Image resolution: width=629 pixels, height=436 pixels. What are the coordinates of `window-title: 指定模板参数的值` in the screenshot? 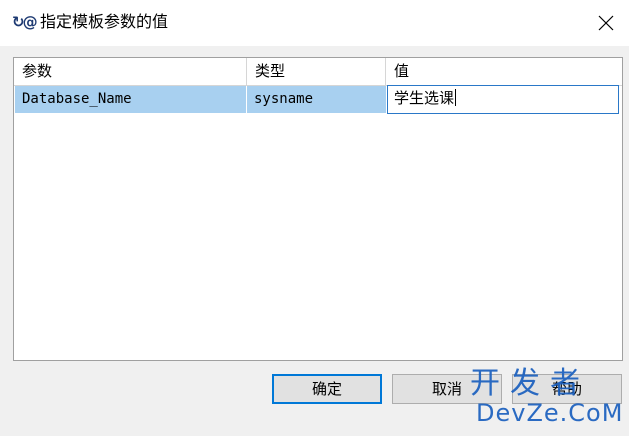 It's located at (104, 21).